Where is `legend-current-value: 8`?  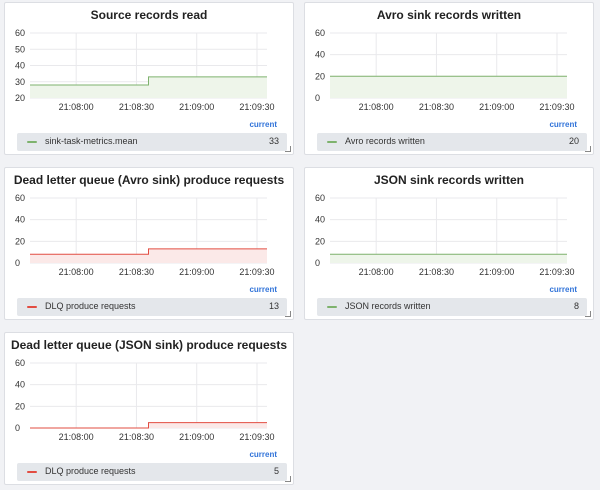 legend-current-value: 8 is located at coordinates (576, 306).